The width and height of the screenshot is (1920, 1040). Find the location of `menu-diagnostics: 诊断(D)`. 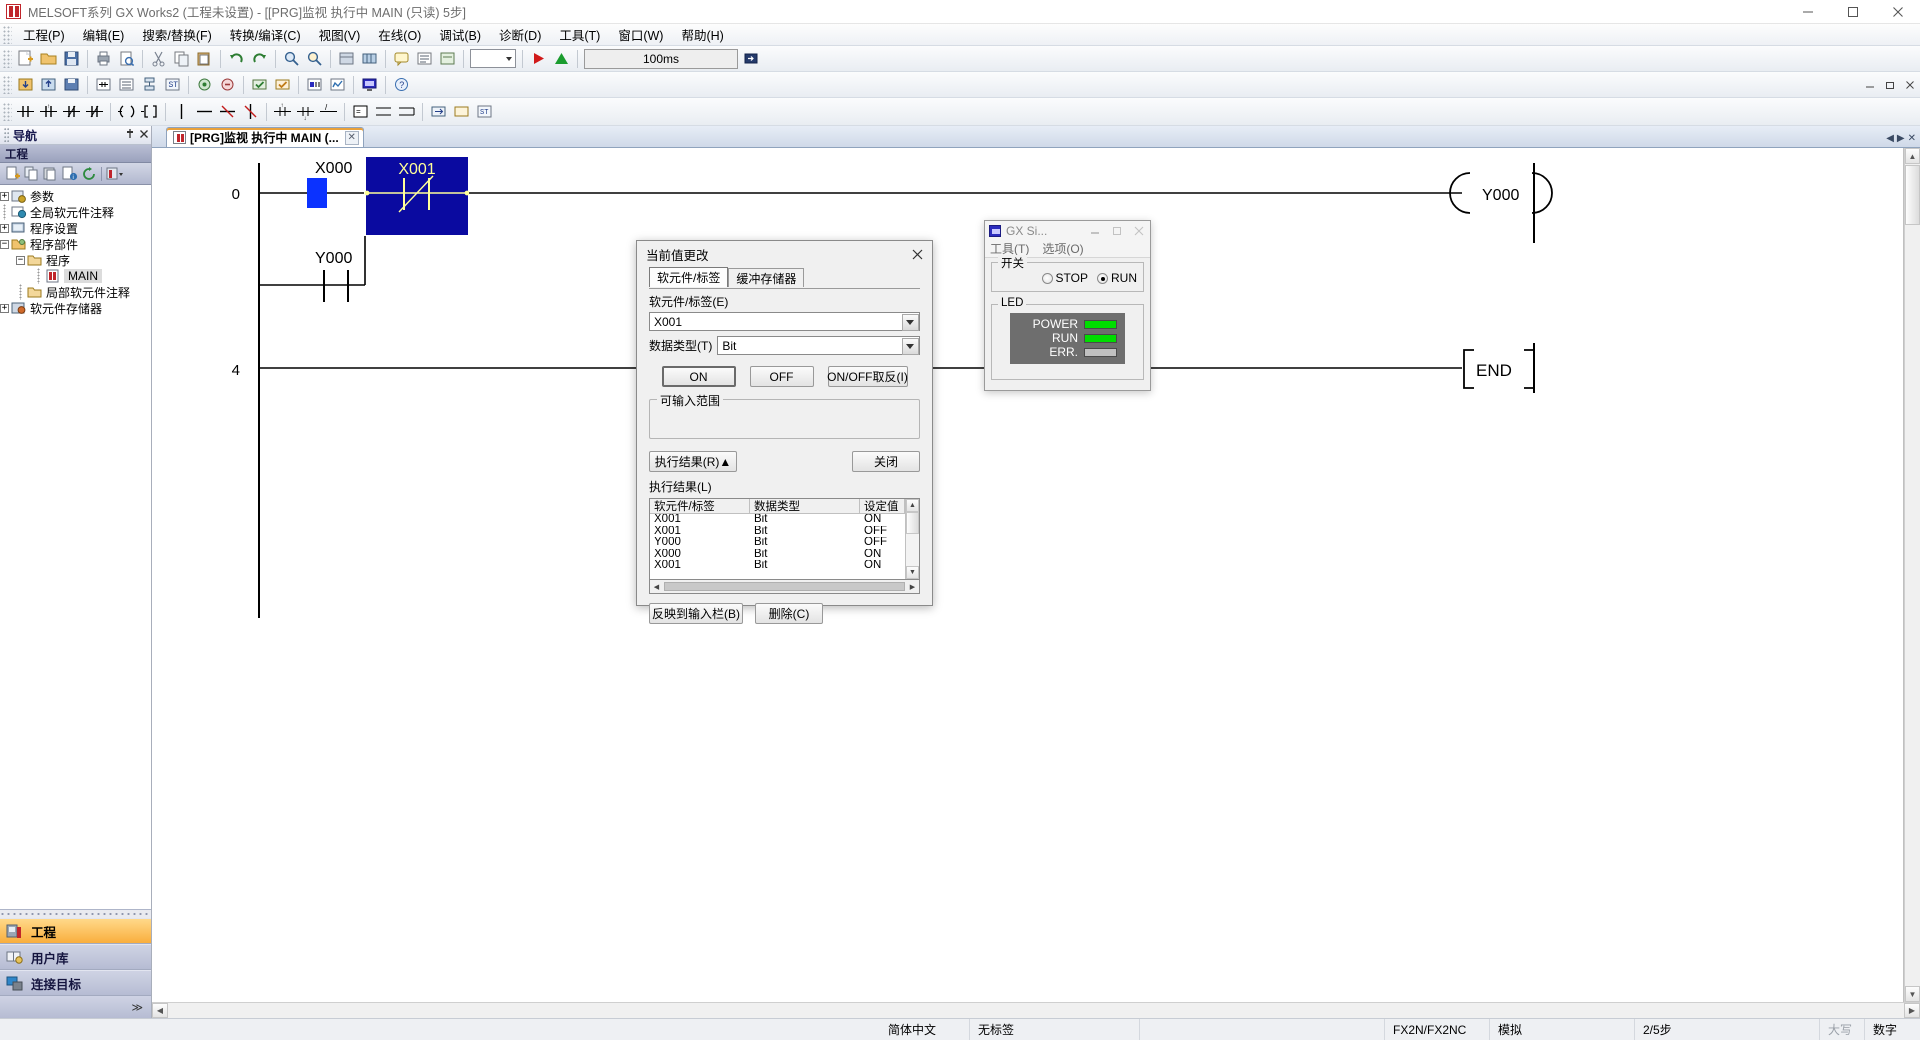

menu-diagnostics: 诊断(D) is located at coordinates (520, 34).